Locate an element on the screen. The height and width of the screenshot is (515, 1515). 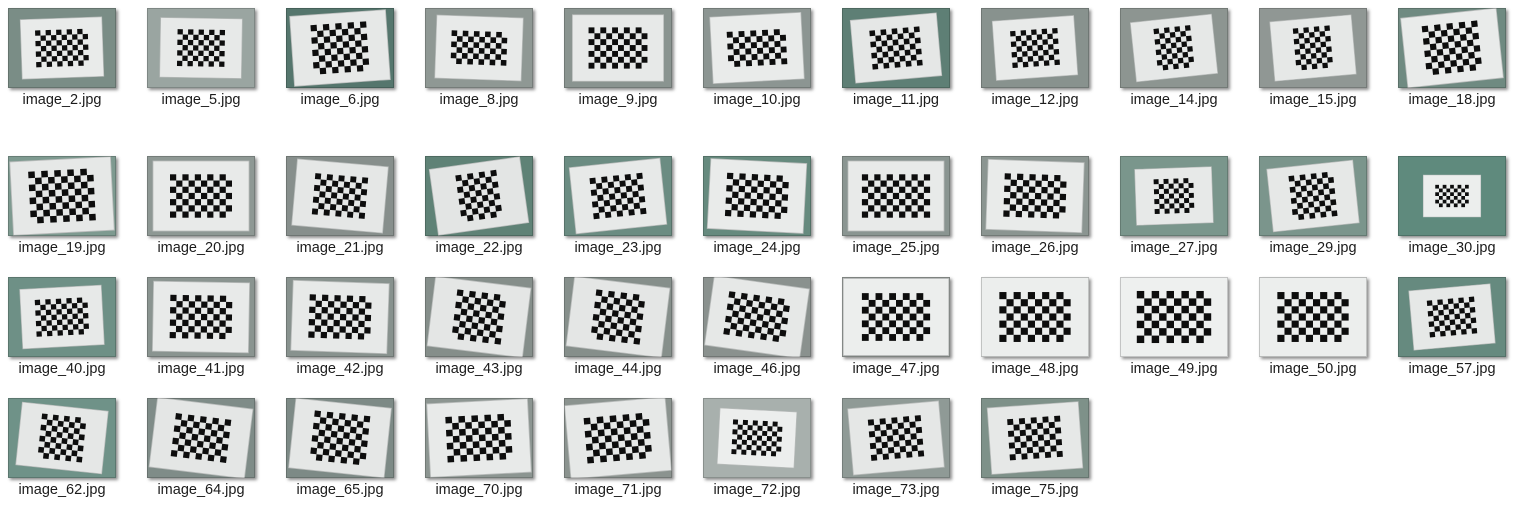
file-item: image_65.jpg is located at coordinates (347, 450).